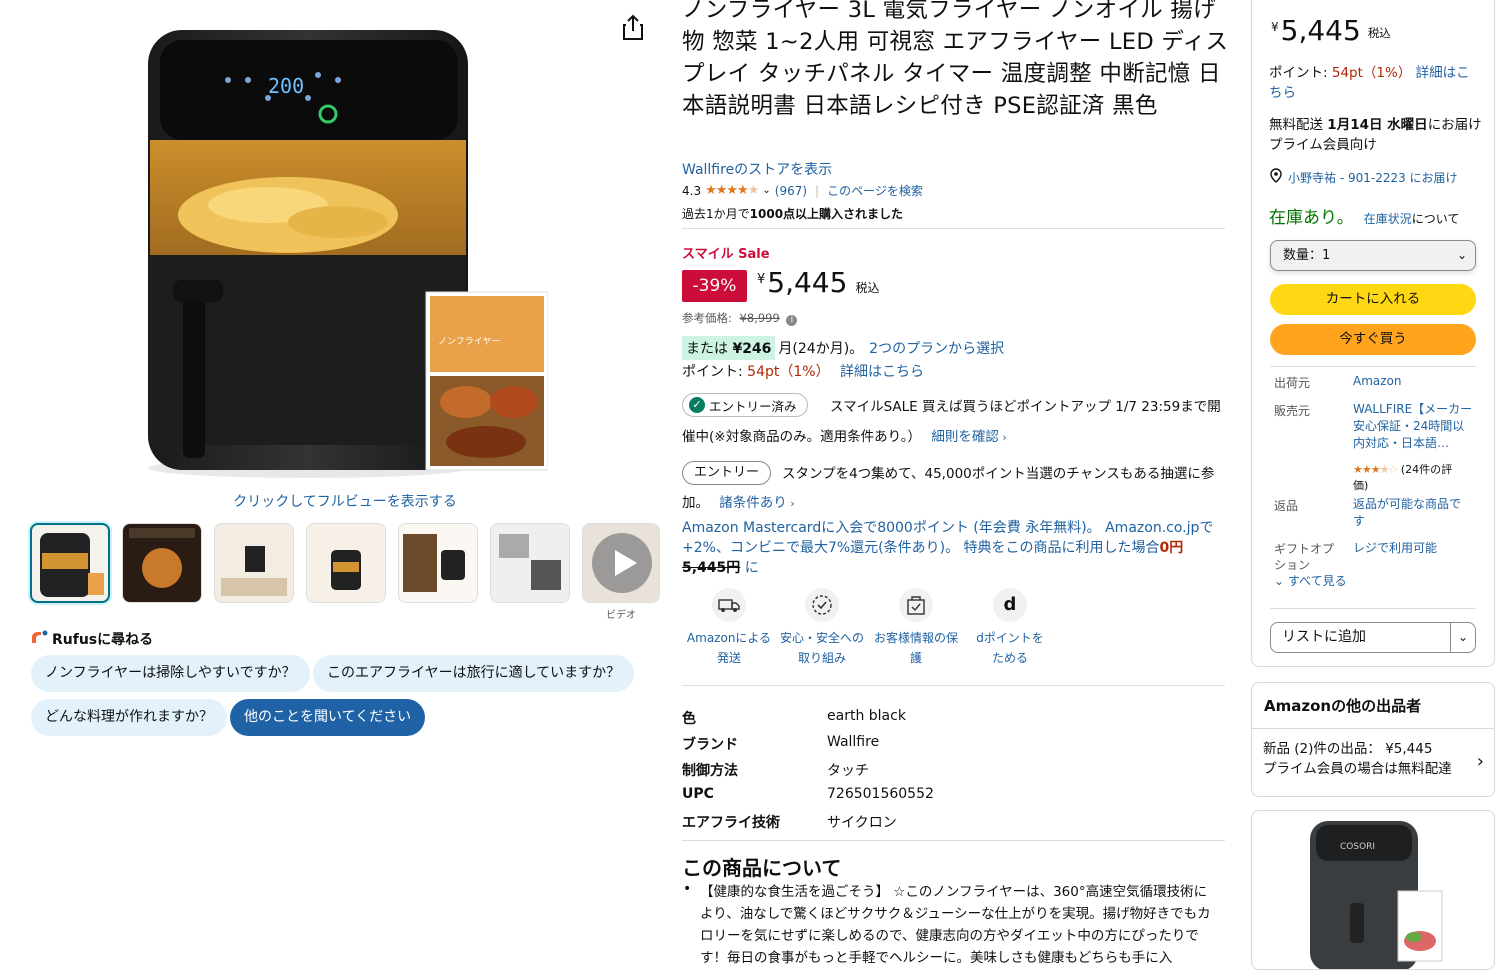 The image size is (1503, 970). I want to click on trust-label-line1: お客様情報の保, so click(915, 638).